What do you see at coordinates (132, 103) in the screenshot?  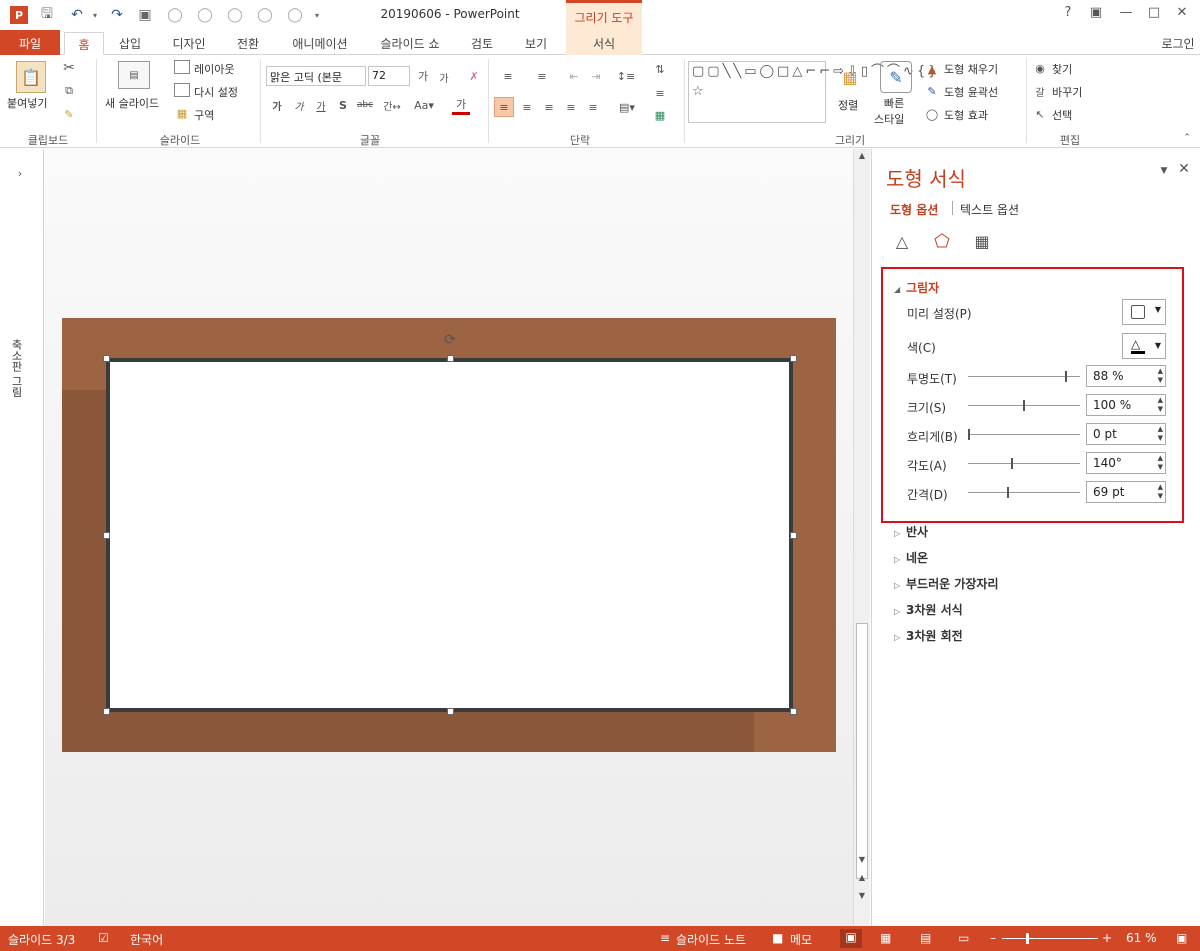 I see `new-slide-button: 새 슬라이드` at bounding box center [132, 103].